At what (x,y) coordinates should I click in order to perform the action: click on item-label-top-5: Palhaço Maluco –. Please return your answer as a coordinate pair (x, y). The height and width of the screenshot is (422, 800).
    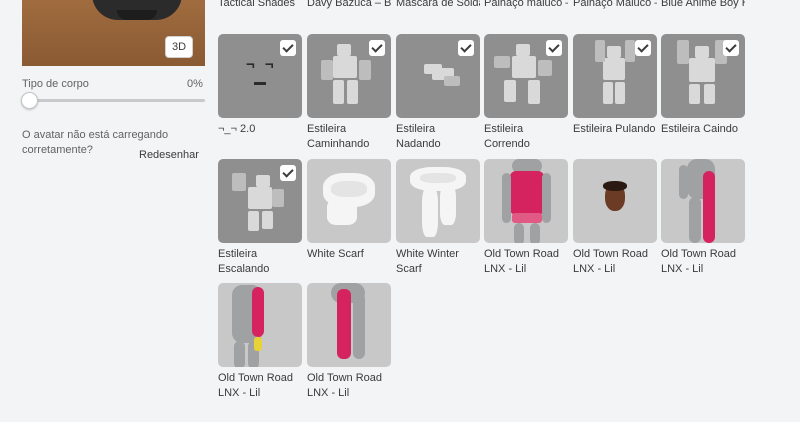
    Looking at the image, I should click on (615, 4).